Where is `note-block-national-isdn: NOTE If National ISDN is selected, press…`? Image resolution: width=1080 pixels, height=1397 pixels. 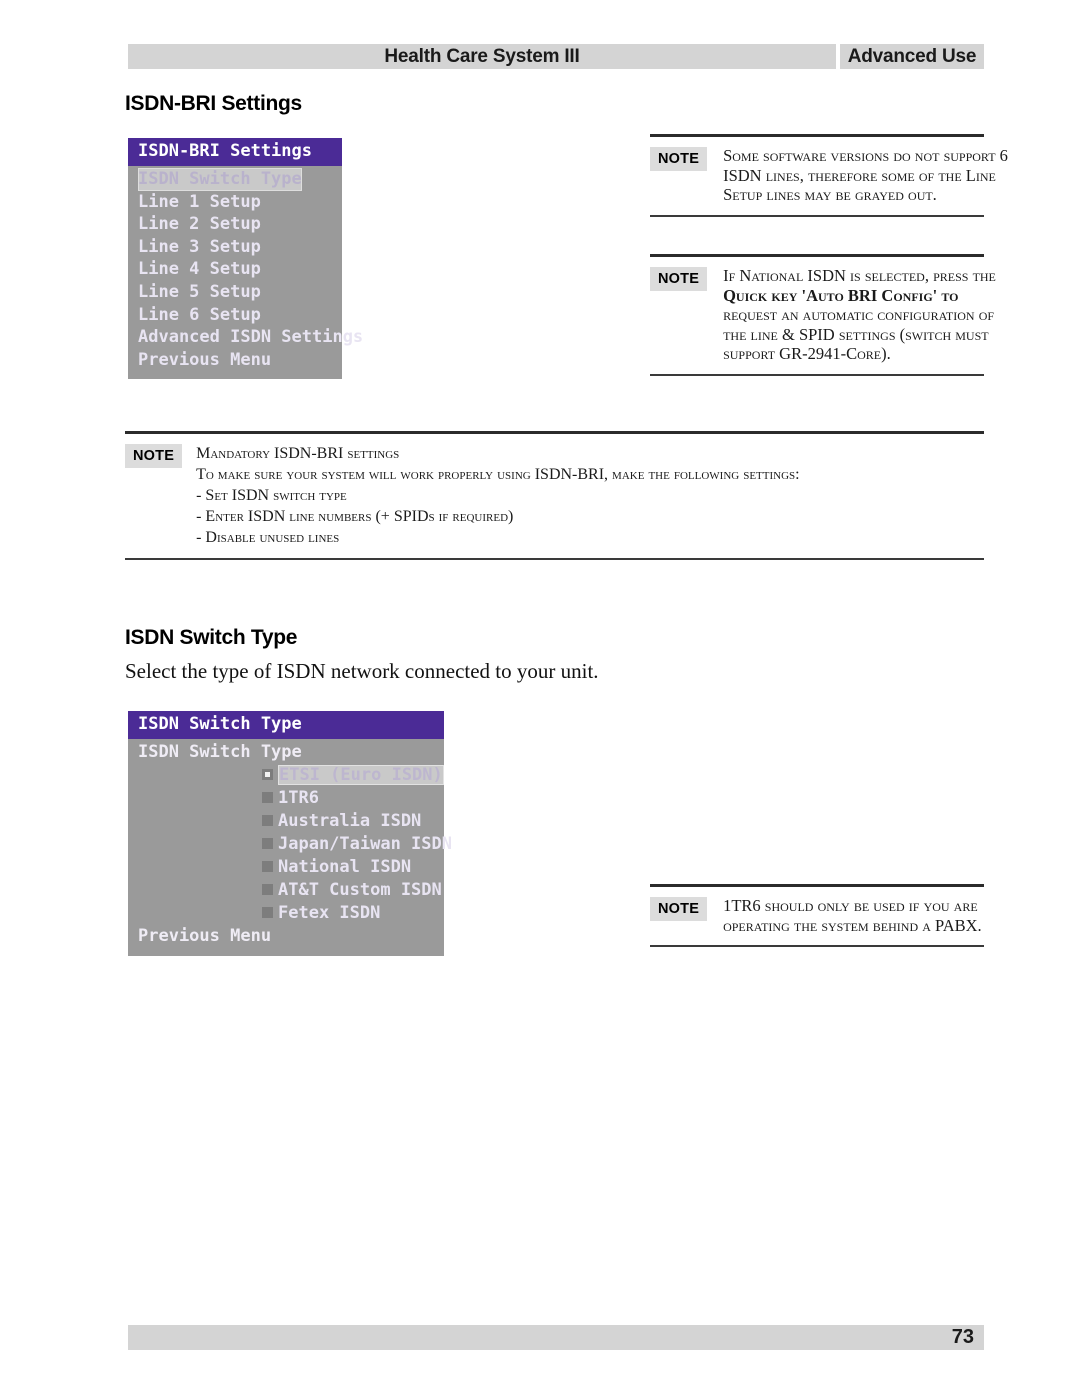
note-block-national-isdn: NOTE If National ISDN is selected, press… is located at coordinates (823, 315).